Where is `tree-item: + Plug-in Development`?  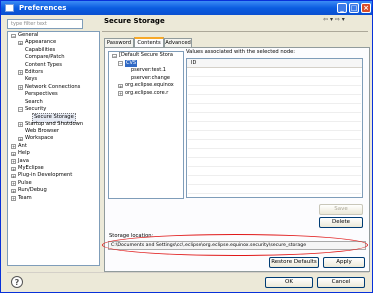 tree-item: + Plug-in Development is located at coordinates (53, 175).